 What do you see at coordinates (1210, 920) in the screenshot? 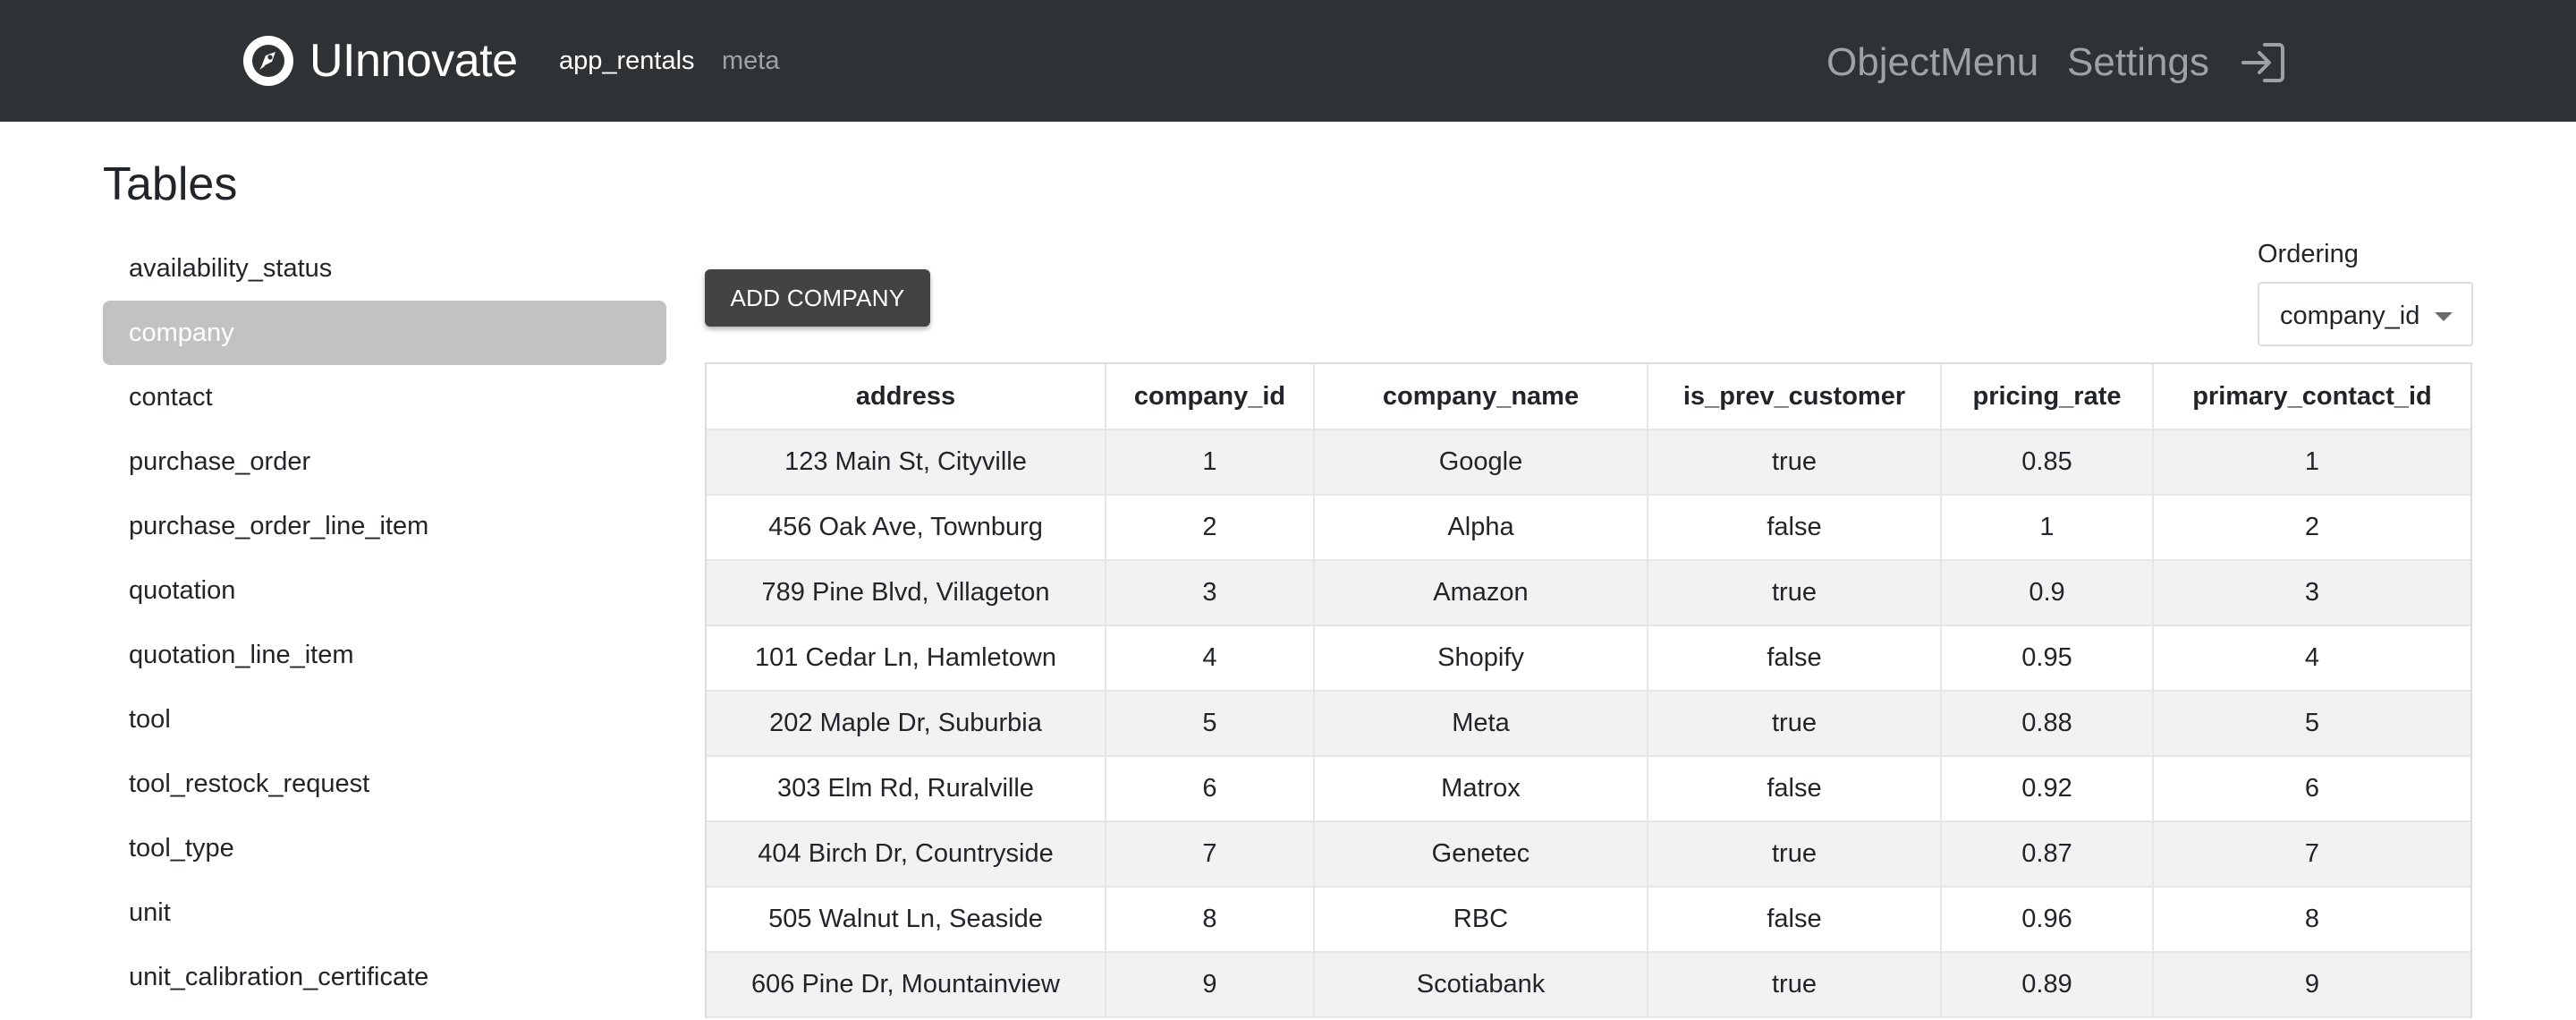
I see `cell-company-id: 8` at bounding box center [1210, 920].